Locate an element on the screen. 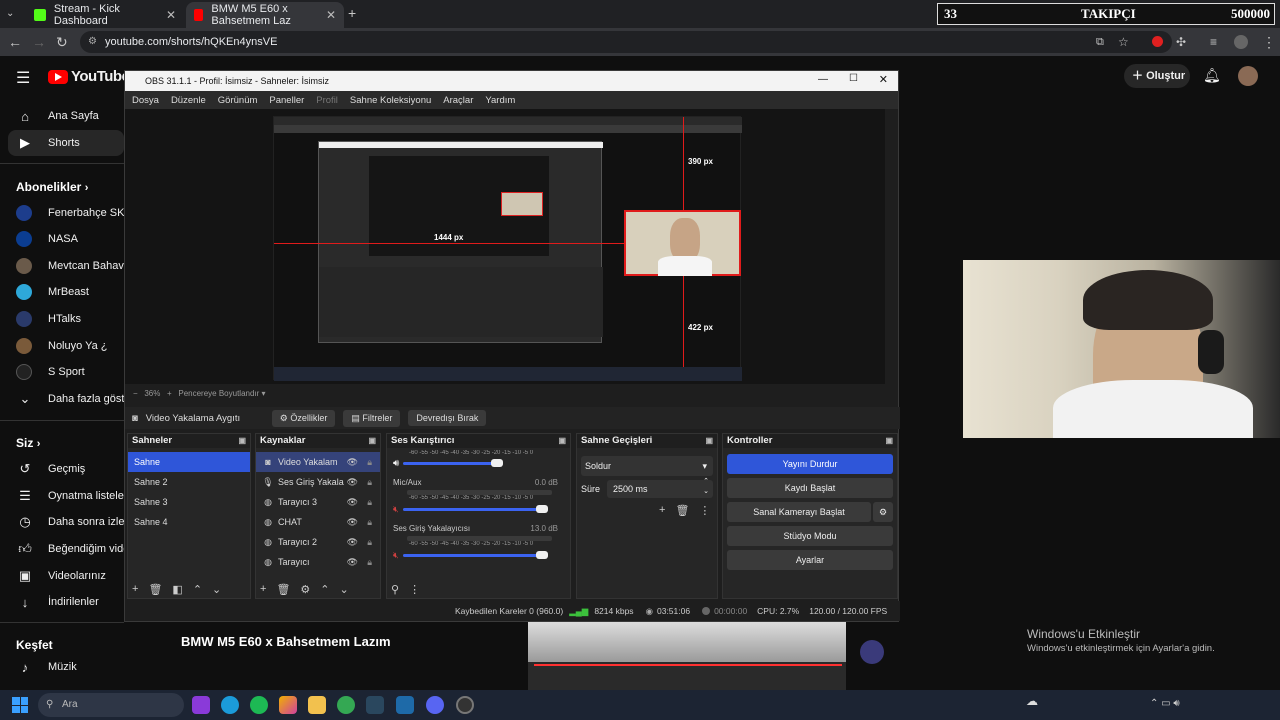  sidebar-item-playlists: ☰ Oynatma listeleri is located at coordinates (73, 496).